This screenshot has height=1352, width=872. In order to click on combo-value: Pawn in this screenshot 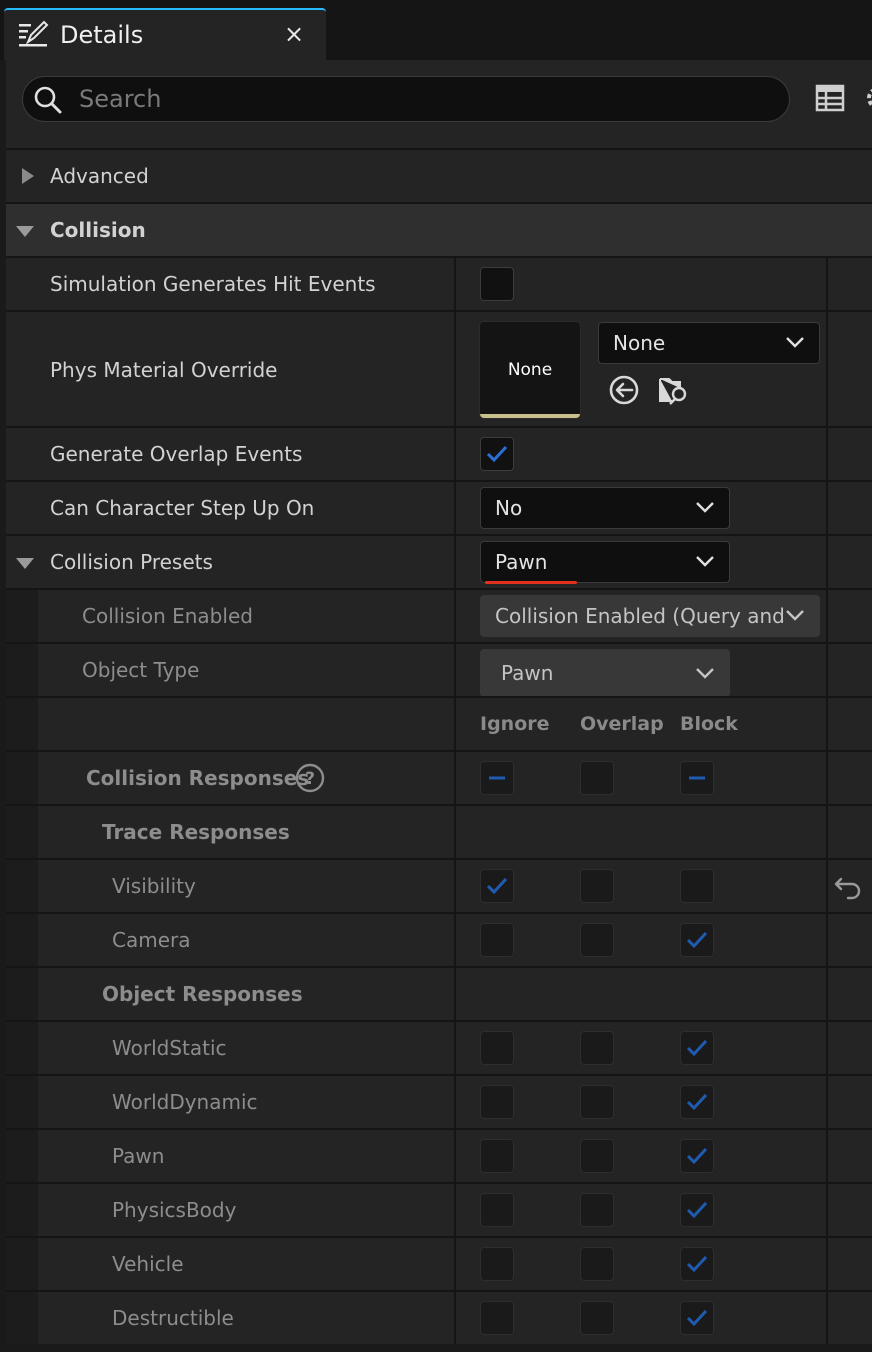, I will do `click(521, 562)`.